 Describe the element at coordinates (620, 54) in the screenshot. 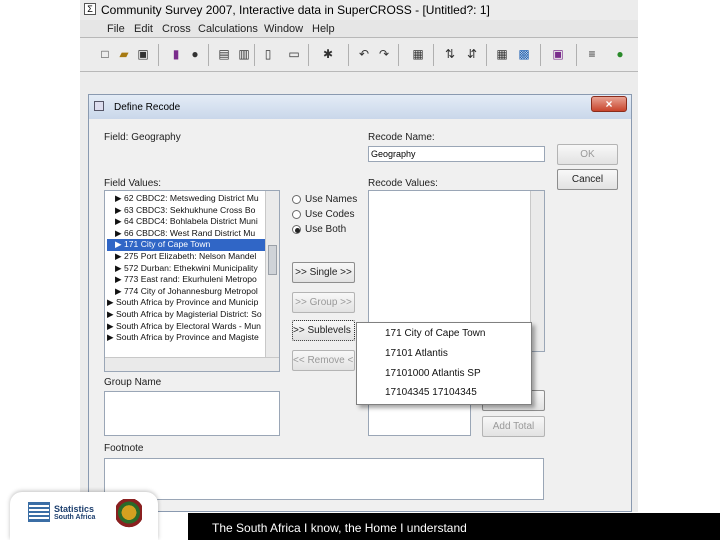

I see `go-icon: ●` at that location.